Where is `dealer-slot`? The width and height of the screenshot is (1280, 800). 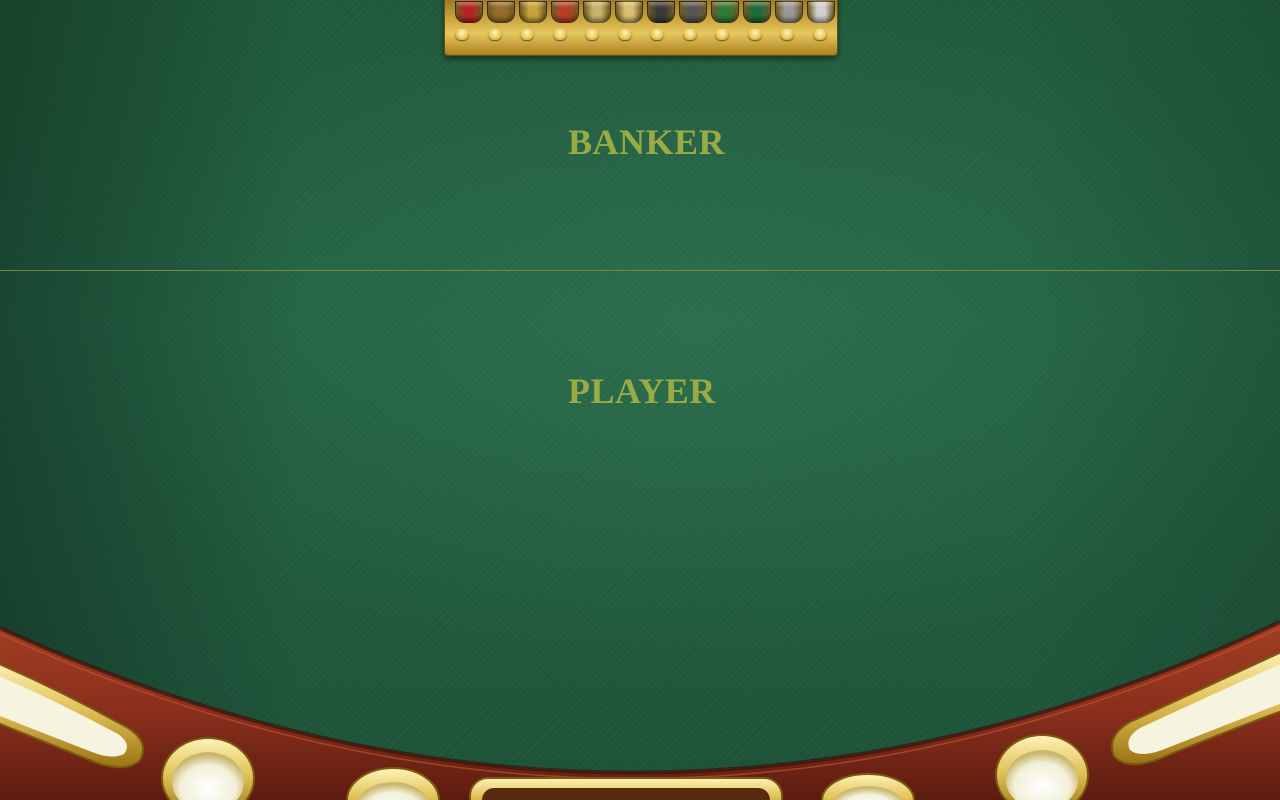
dealer-slot is located at coordinates (626, 788).